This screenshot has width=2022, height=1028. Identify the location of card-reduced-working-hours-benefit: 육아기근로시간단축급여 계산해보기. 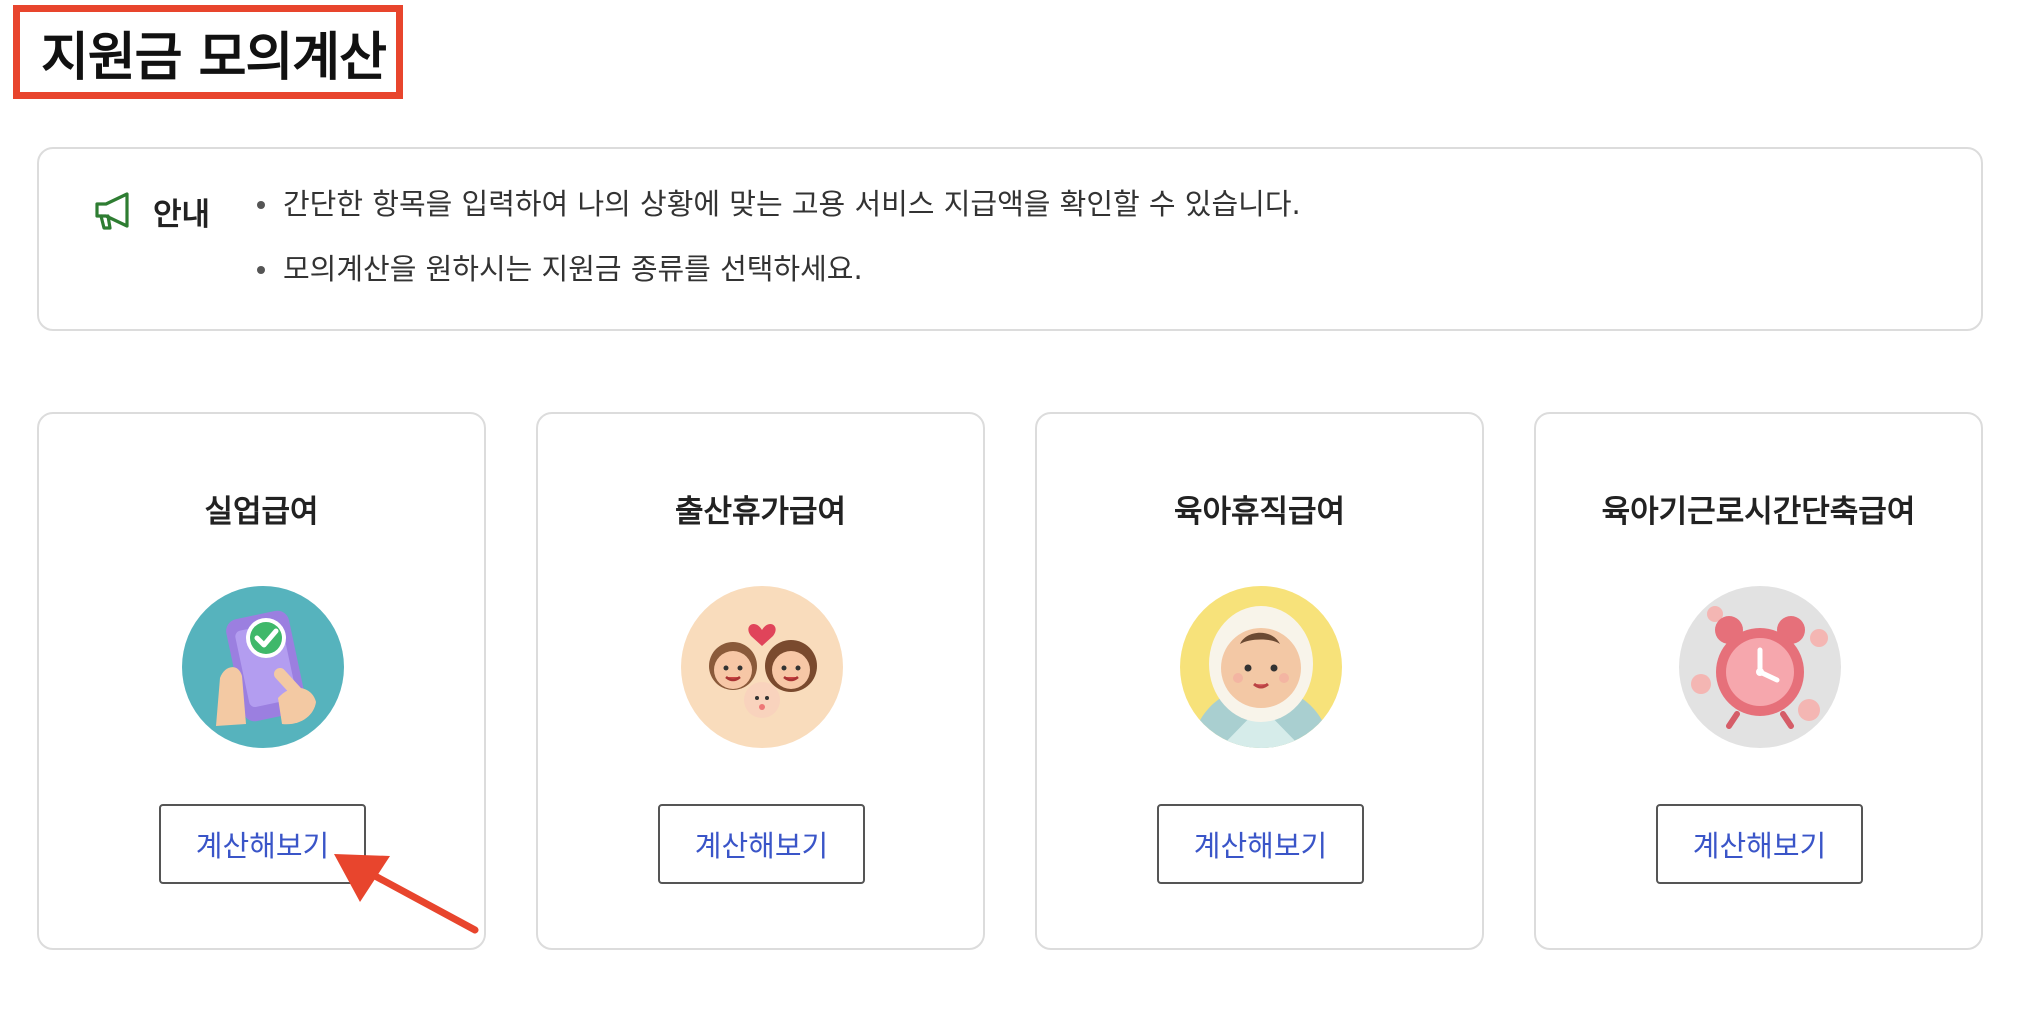
(1758, 681).